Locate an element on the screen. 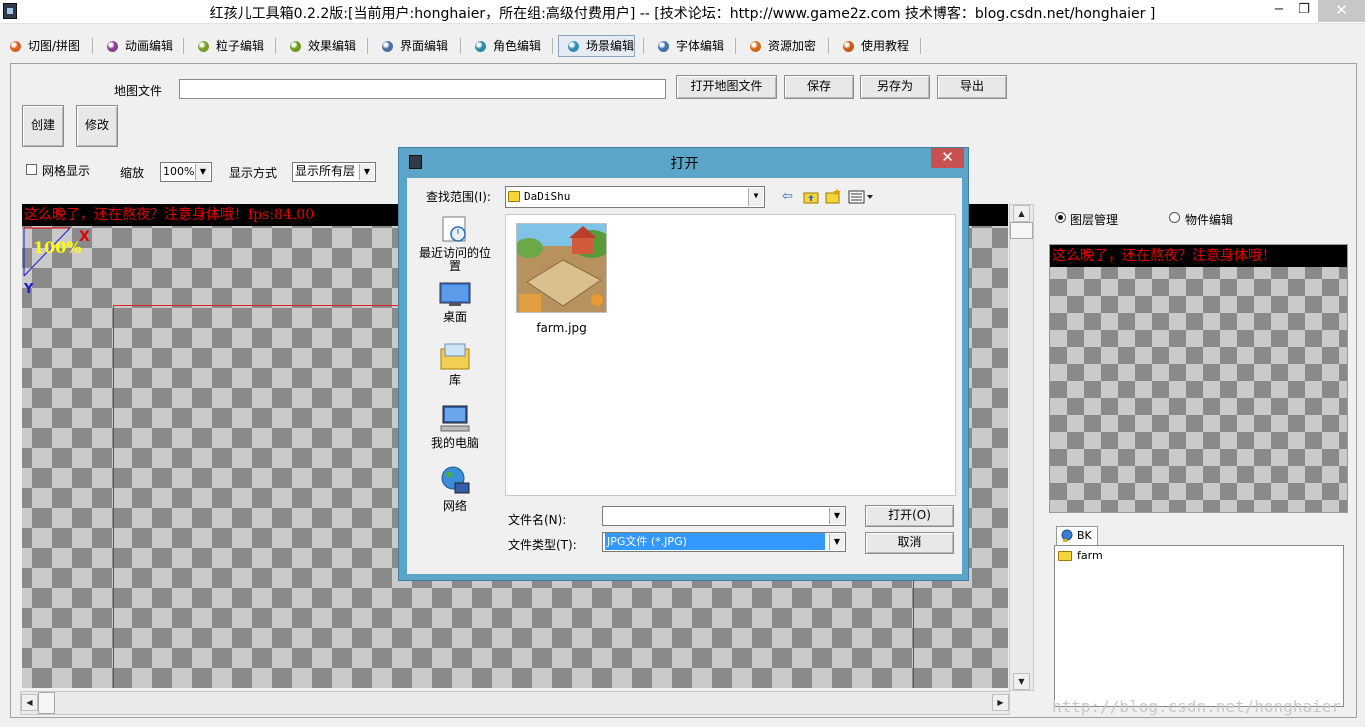 The image size is (1365, 727). tab-scene: 场景编辑 is located at coordinates (597, 46).